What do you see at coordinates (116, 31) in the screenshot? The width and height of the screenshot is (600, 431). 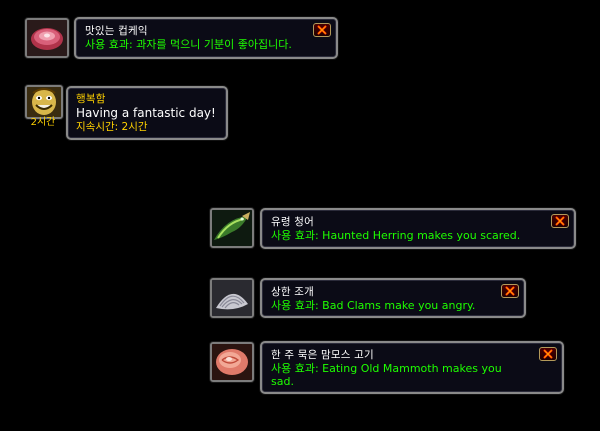 I see `item-name: 맛있는 컵케익` at bounding box center [116, 31].